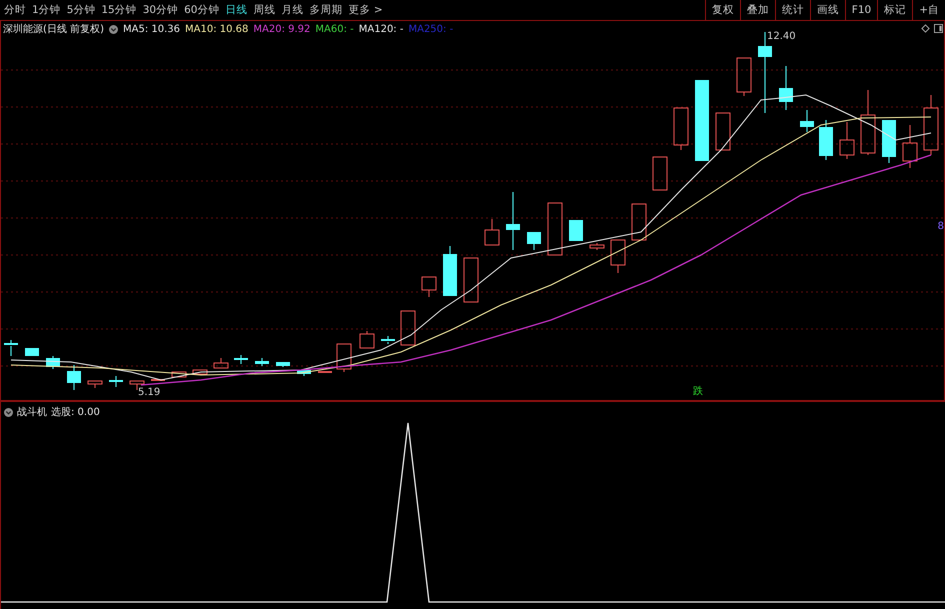 The image size is (945, 609). I want to click on signal-label: 跌, so click(698, 391).